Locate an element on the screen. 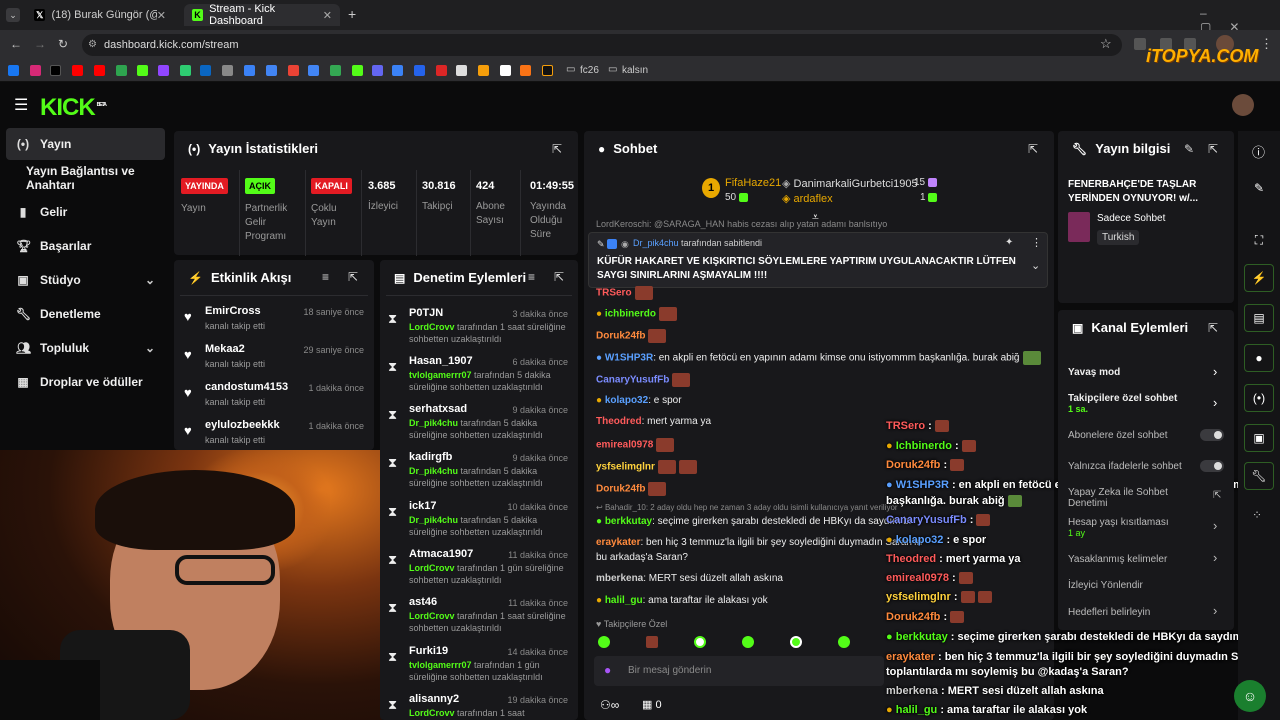  forward-icon: → is located at coordinates (40, 44).